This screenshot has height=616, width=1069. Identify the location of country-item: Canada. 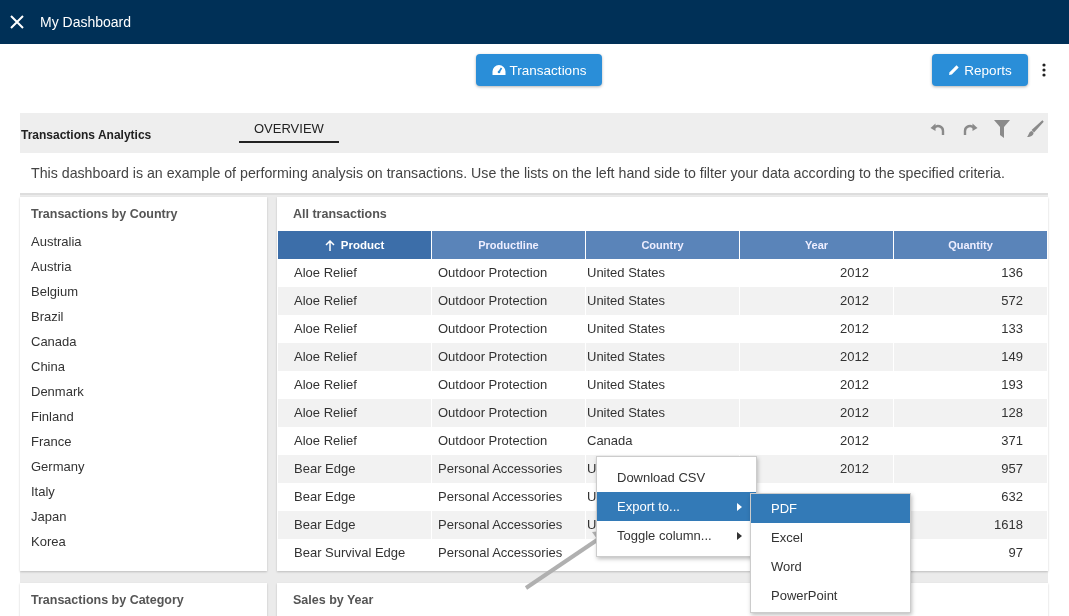
(54, 341).